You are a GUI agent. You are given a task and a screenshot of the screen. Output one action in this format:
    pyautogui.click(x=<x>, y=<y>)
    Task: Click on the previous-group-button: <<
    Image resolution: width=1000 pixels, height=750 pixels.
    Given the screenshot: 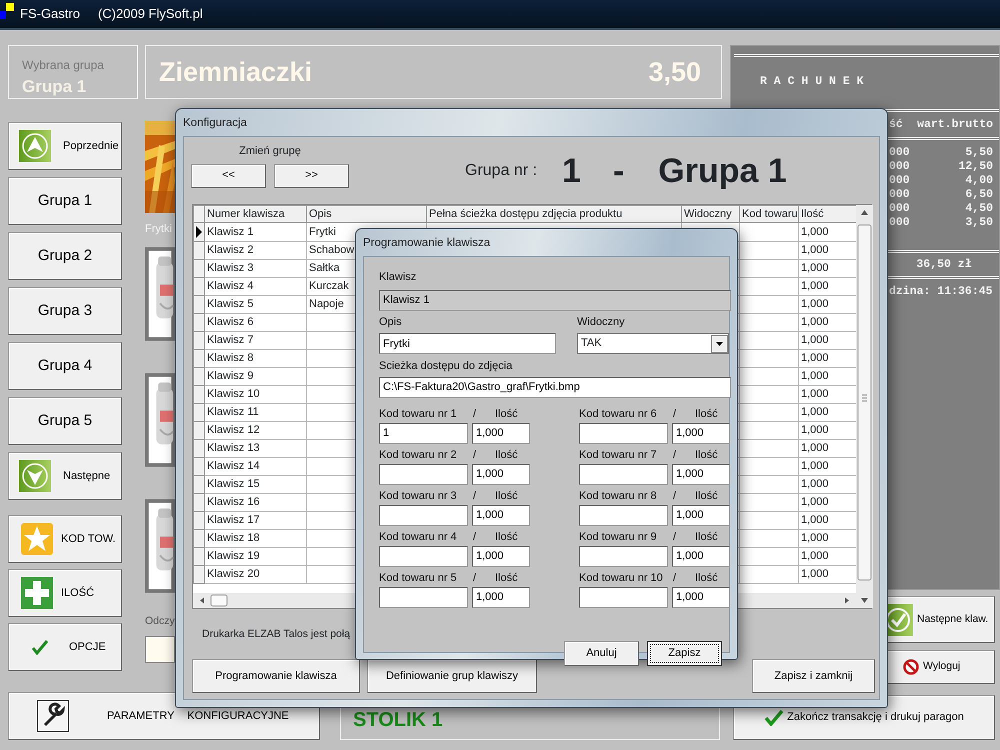 What is the action you would take?
    pyautogui.click(x=228, y=176)
    